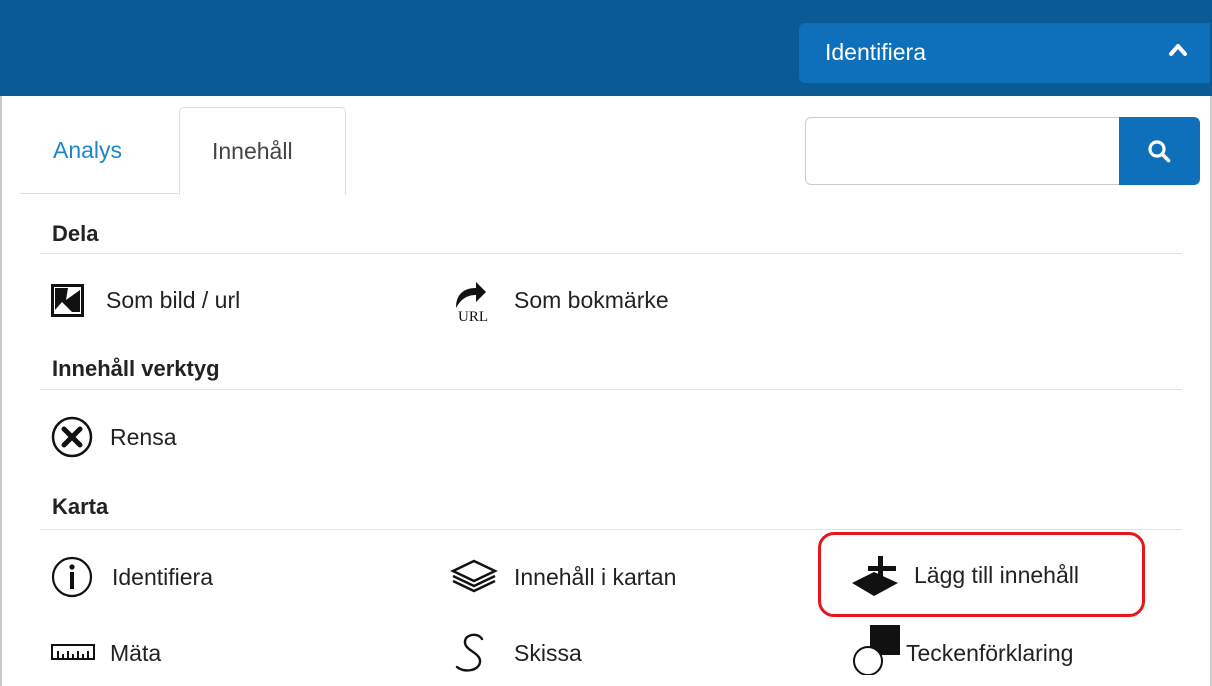  What do you see at coordinates (136, 652) in the screenshot?
I see `measure-label: Mäta` at bounding box center [136, 652].